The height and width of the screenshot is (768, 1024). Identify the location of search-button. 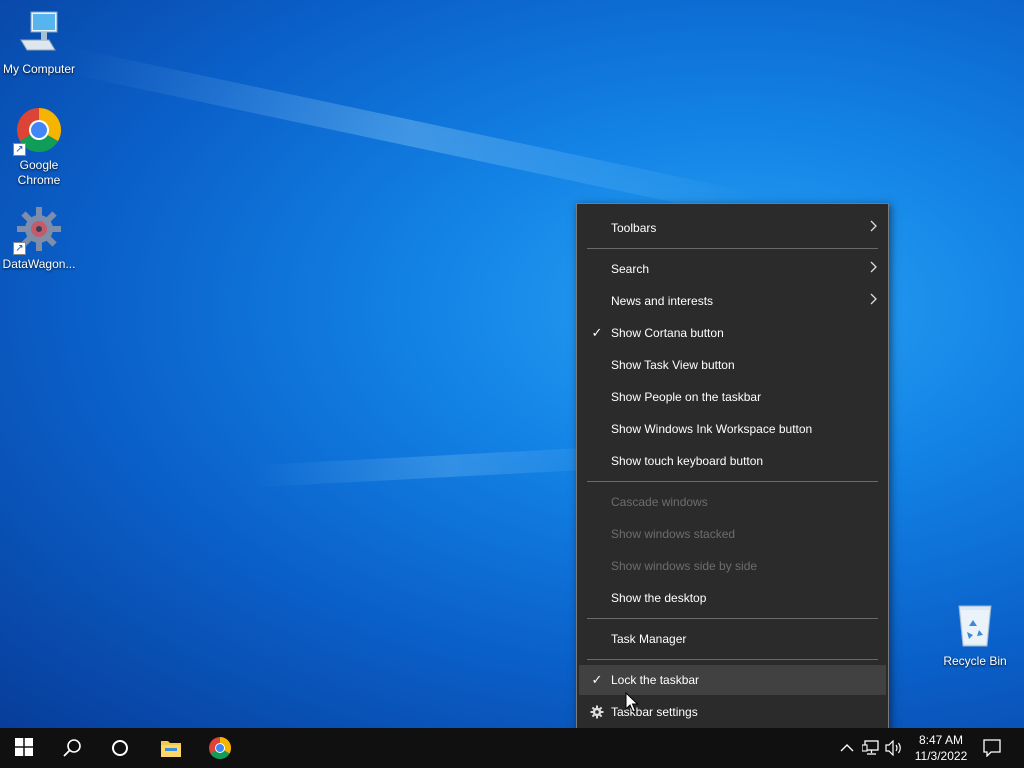
(72, 748).